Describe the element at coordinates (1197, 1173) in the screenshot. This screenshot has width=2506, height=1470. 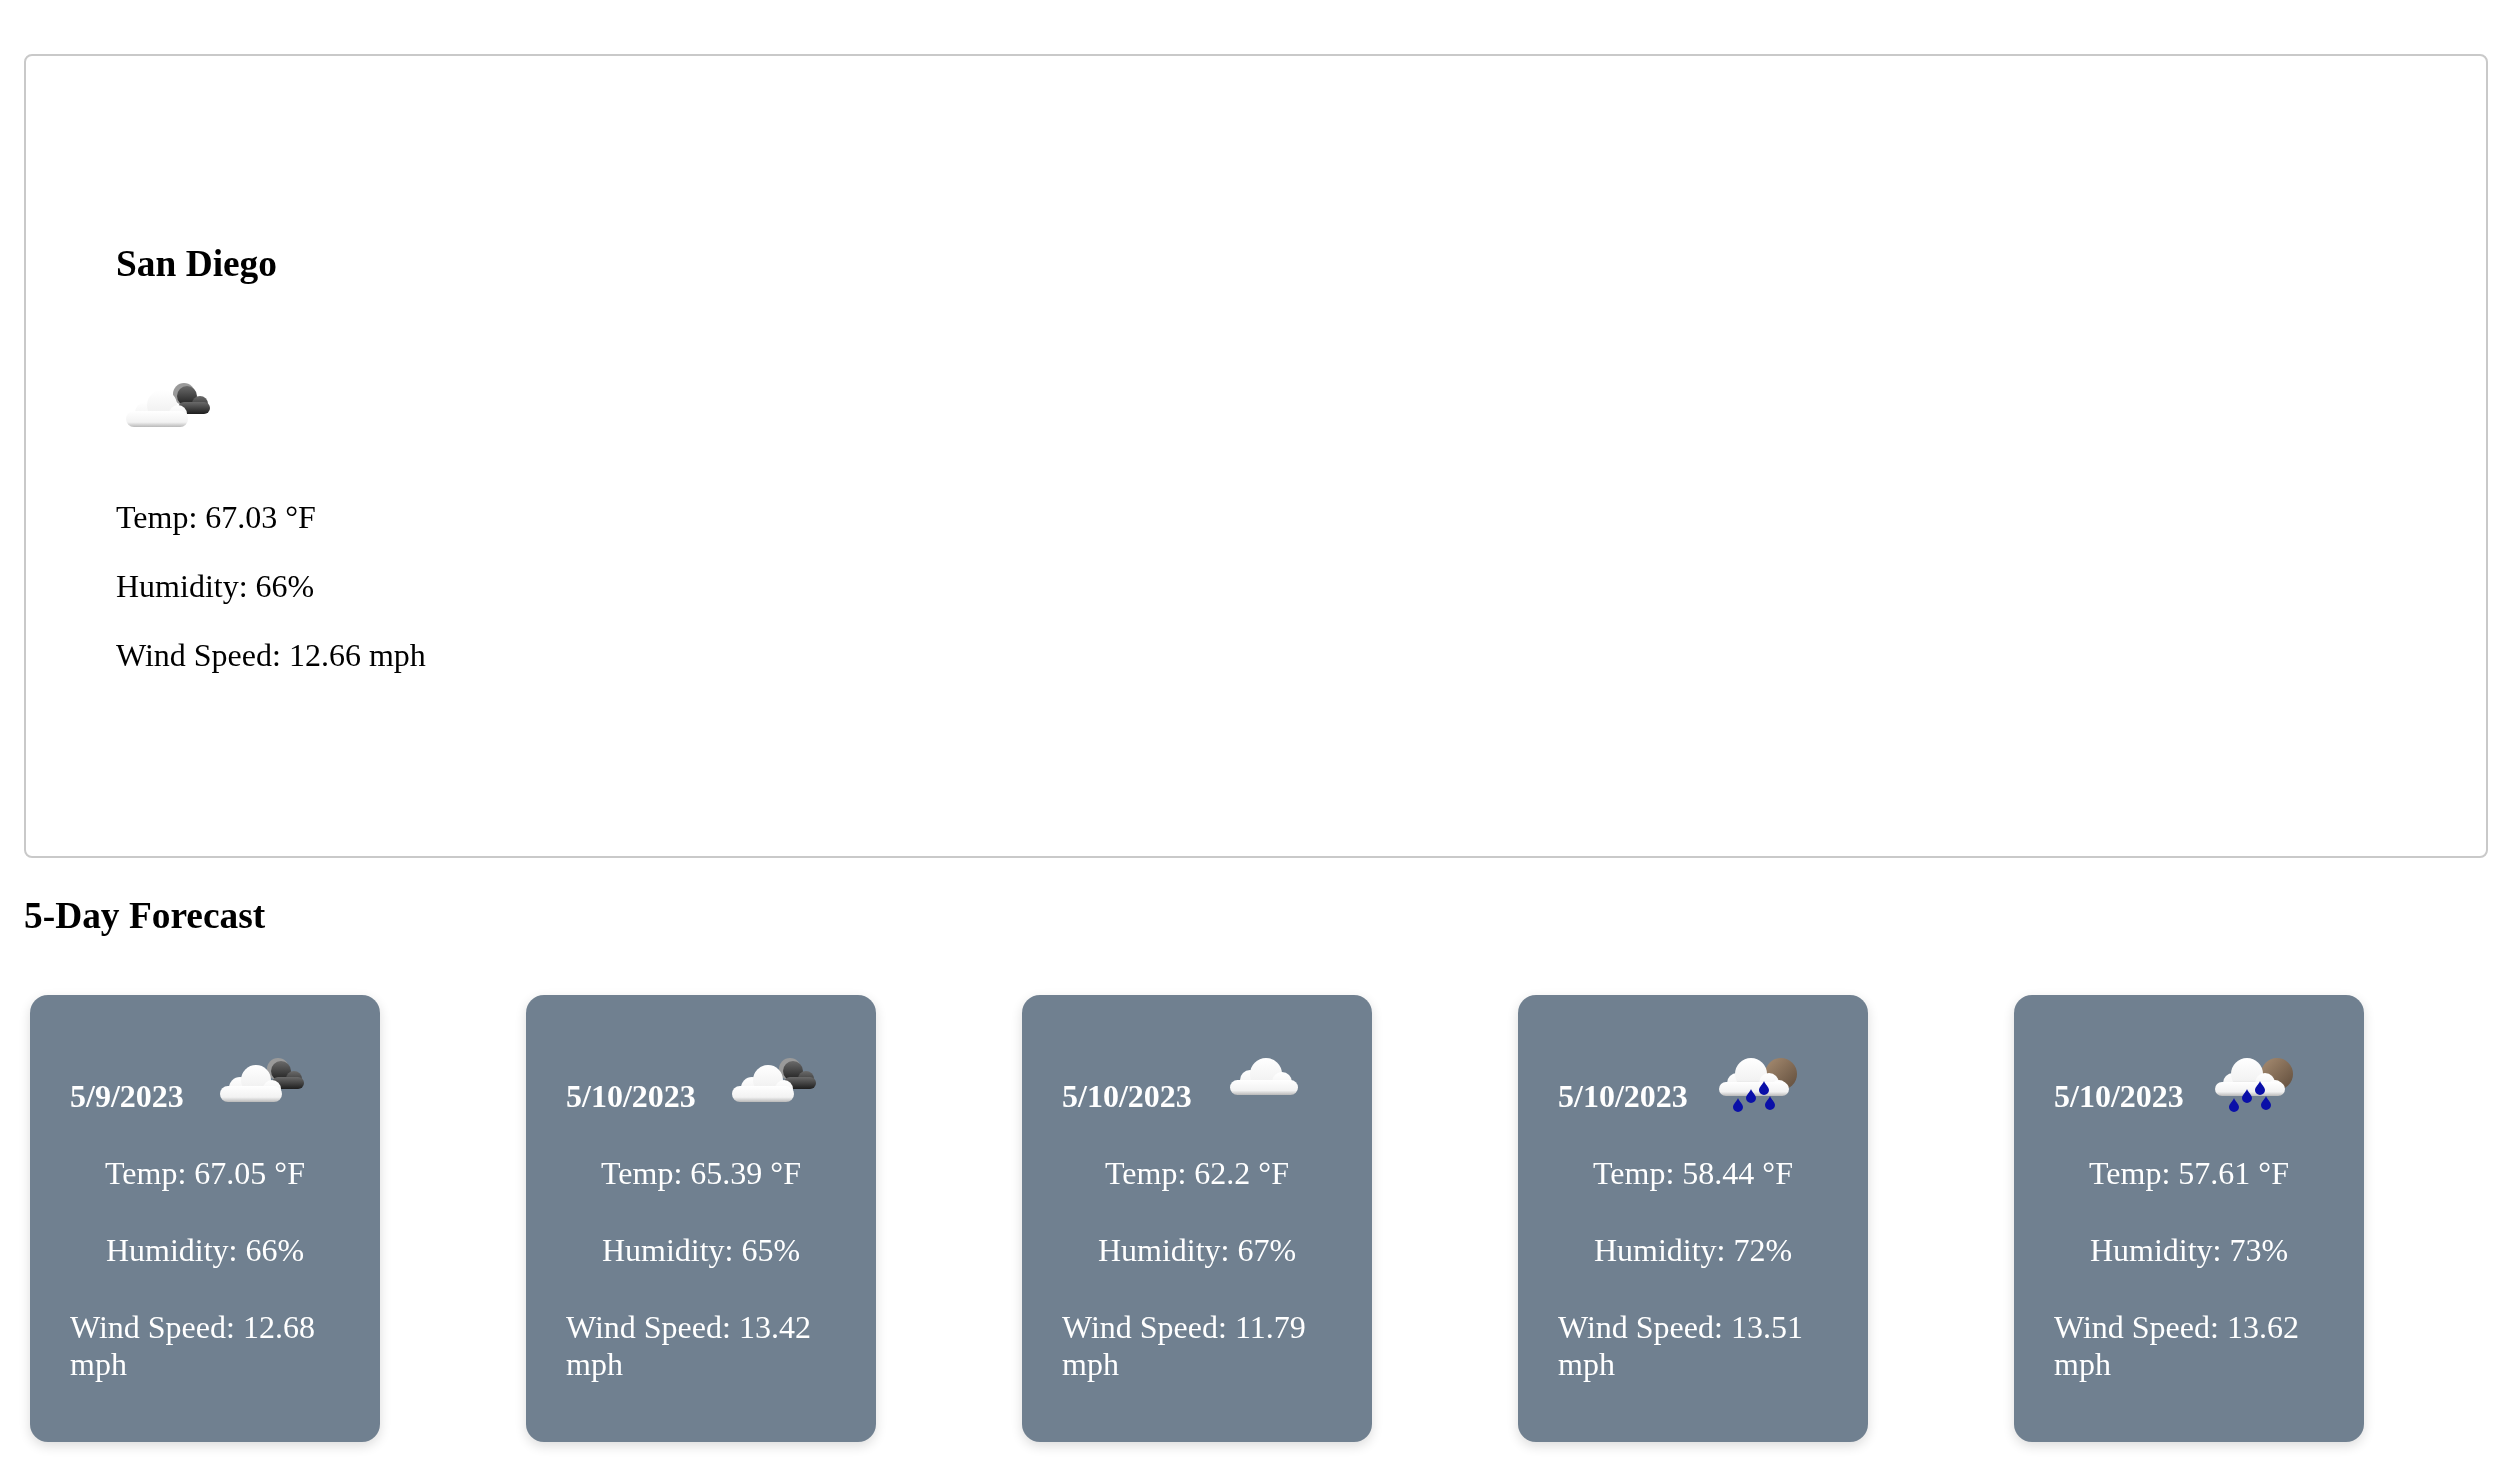
I see `temperature-text: Temp: 62.2 °F` at that location.